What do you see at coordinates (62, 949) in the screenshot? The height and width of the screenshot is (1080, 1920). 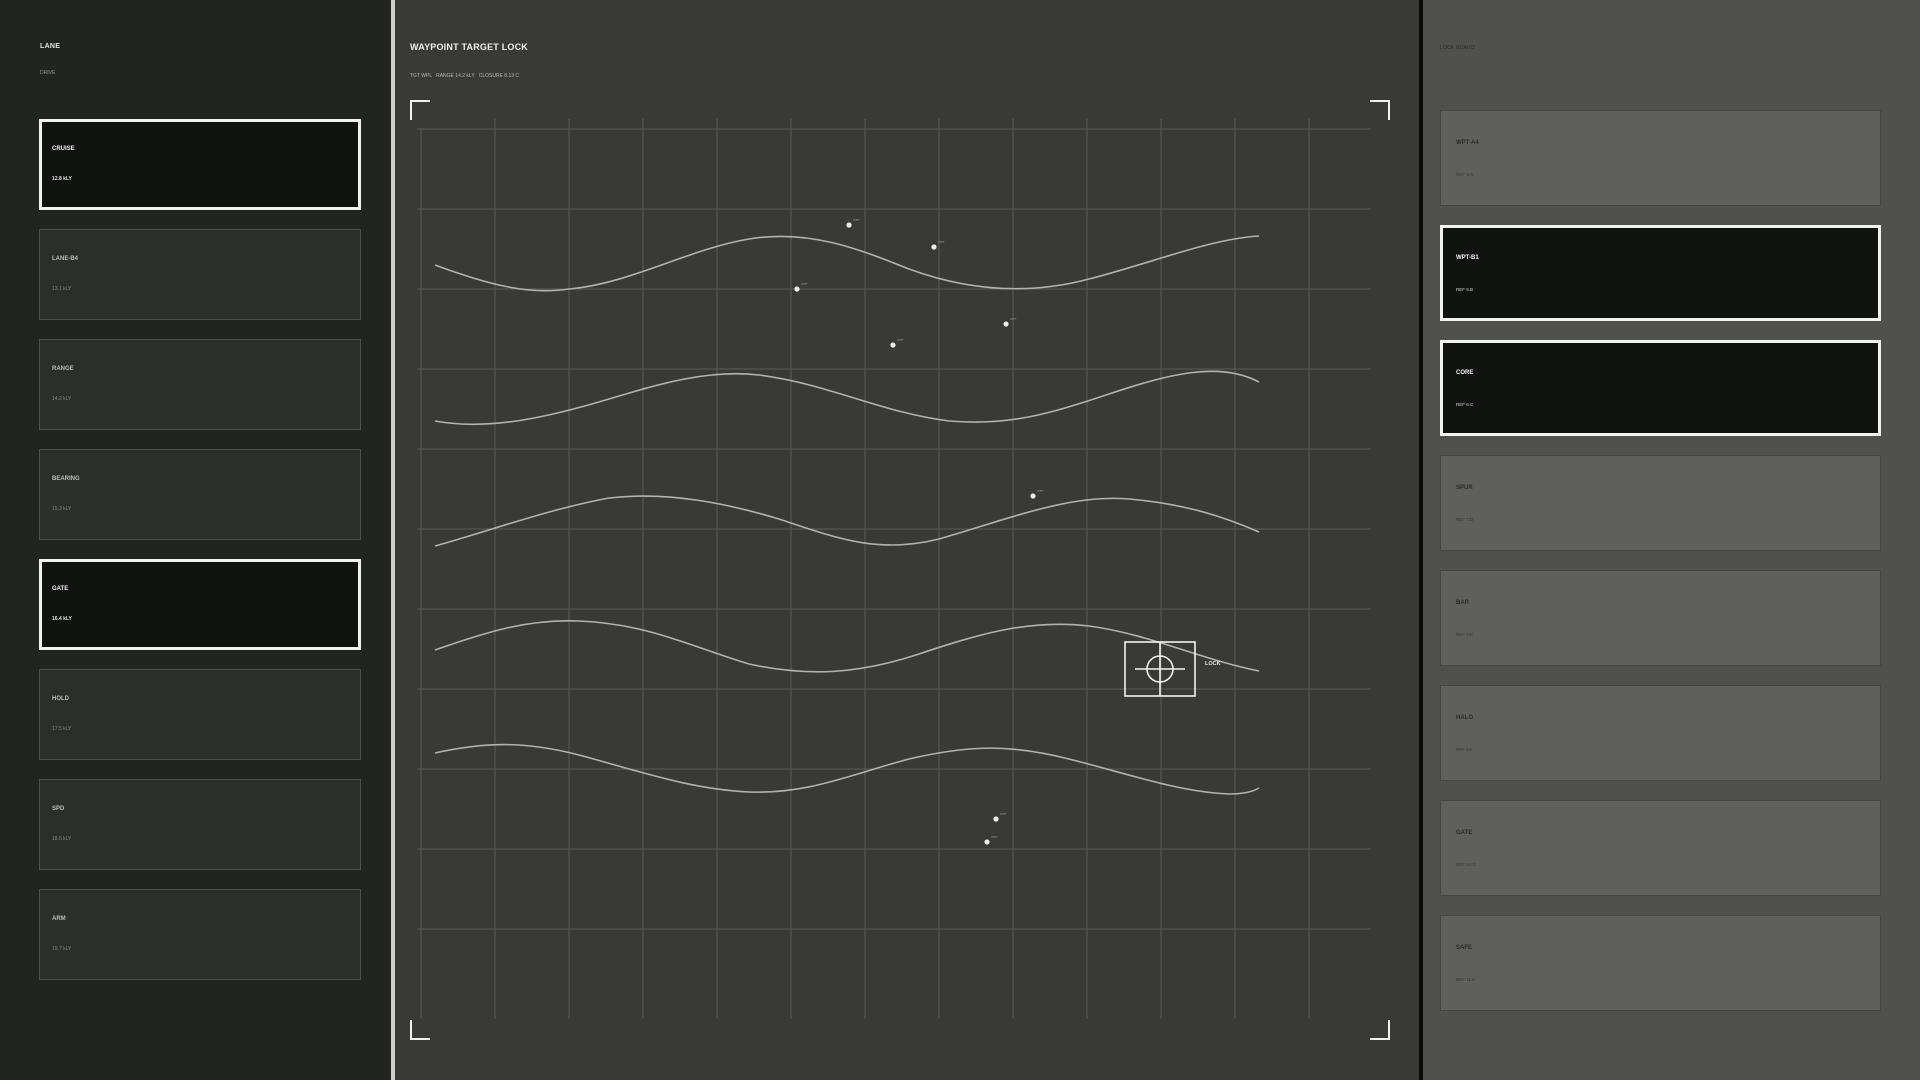 I see `lane-item-value: 19.7 kLY` at bounding box center [62, 949].